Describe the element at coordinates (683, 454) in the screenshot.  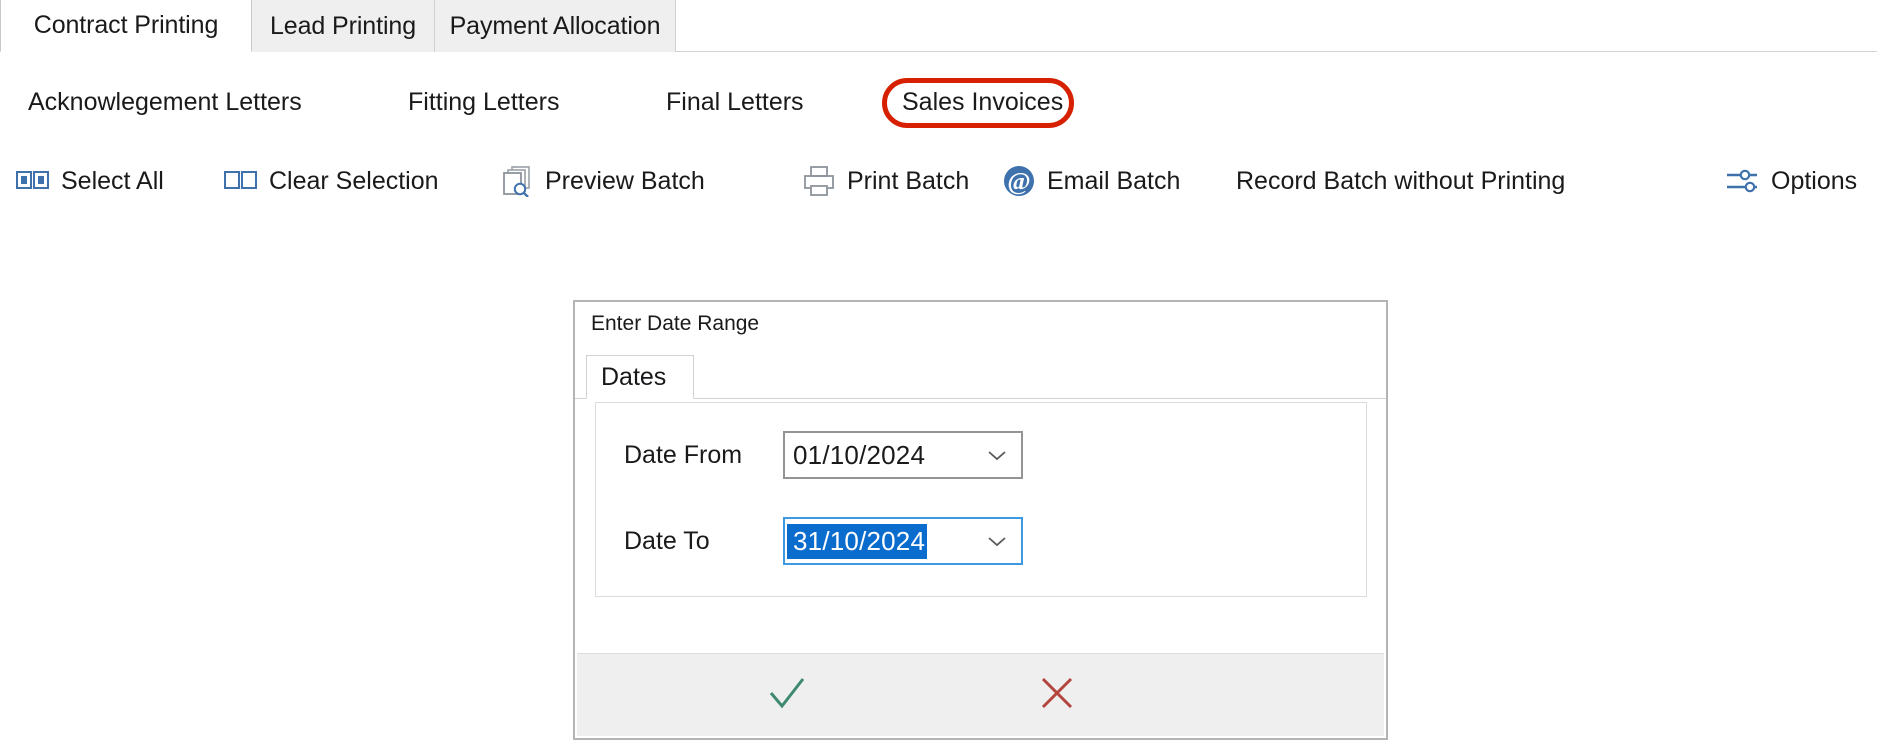
I see `date-from-label: Date From` at that location.